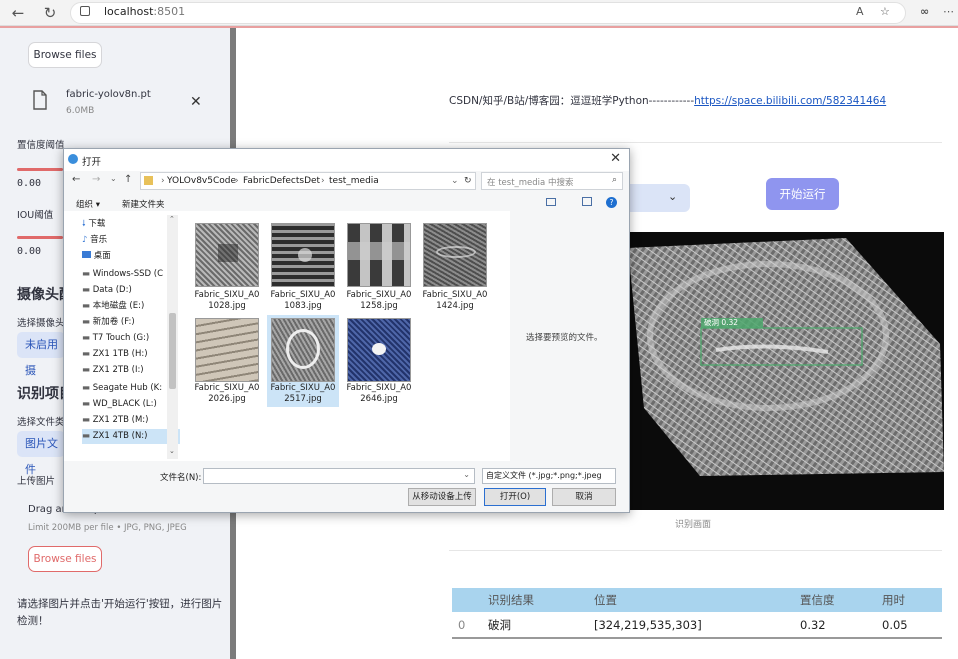 This screenshot has height=659, width=958. I want to click on new-folder-button: 新建文件夹, so click(143, 204).